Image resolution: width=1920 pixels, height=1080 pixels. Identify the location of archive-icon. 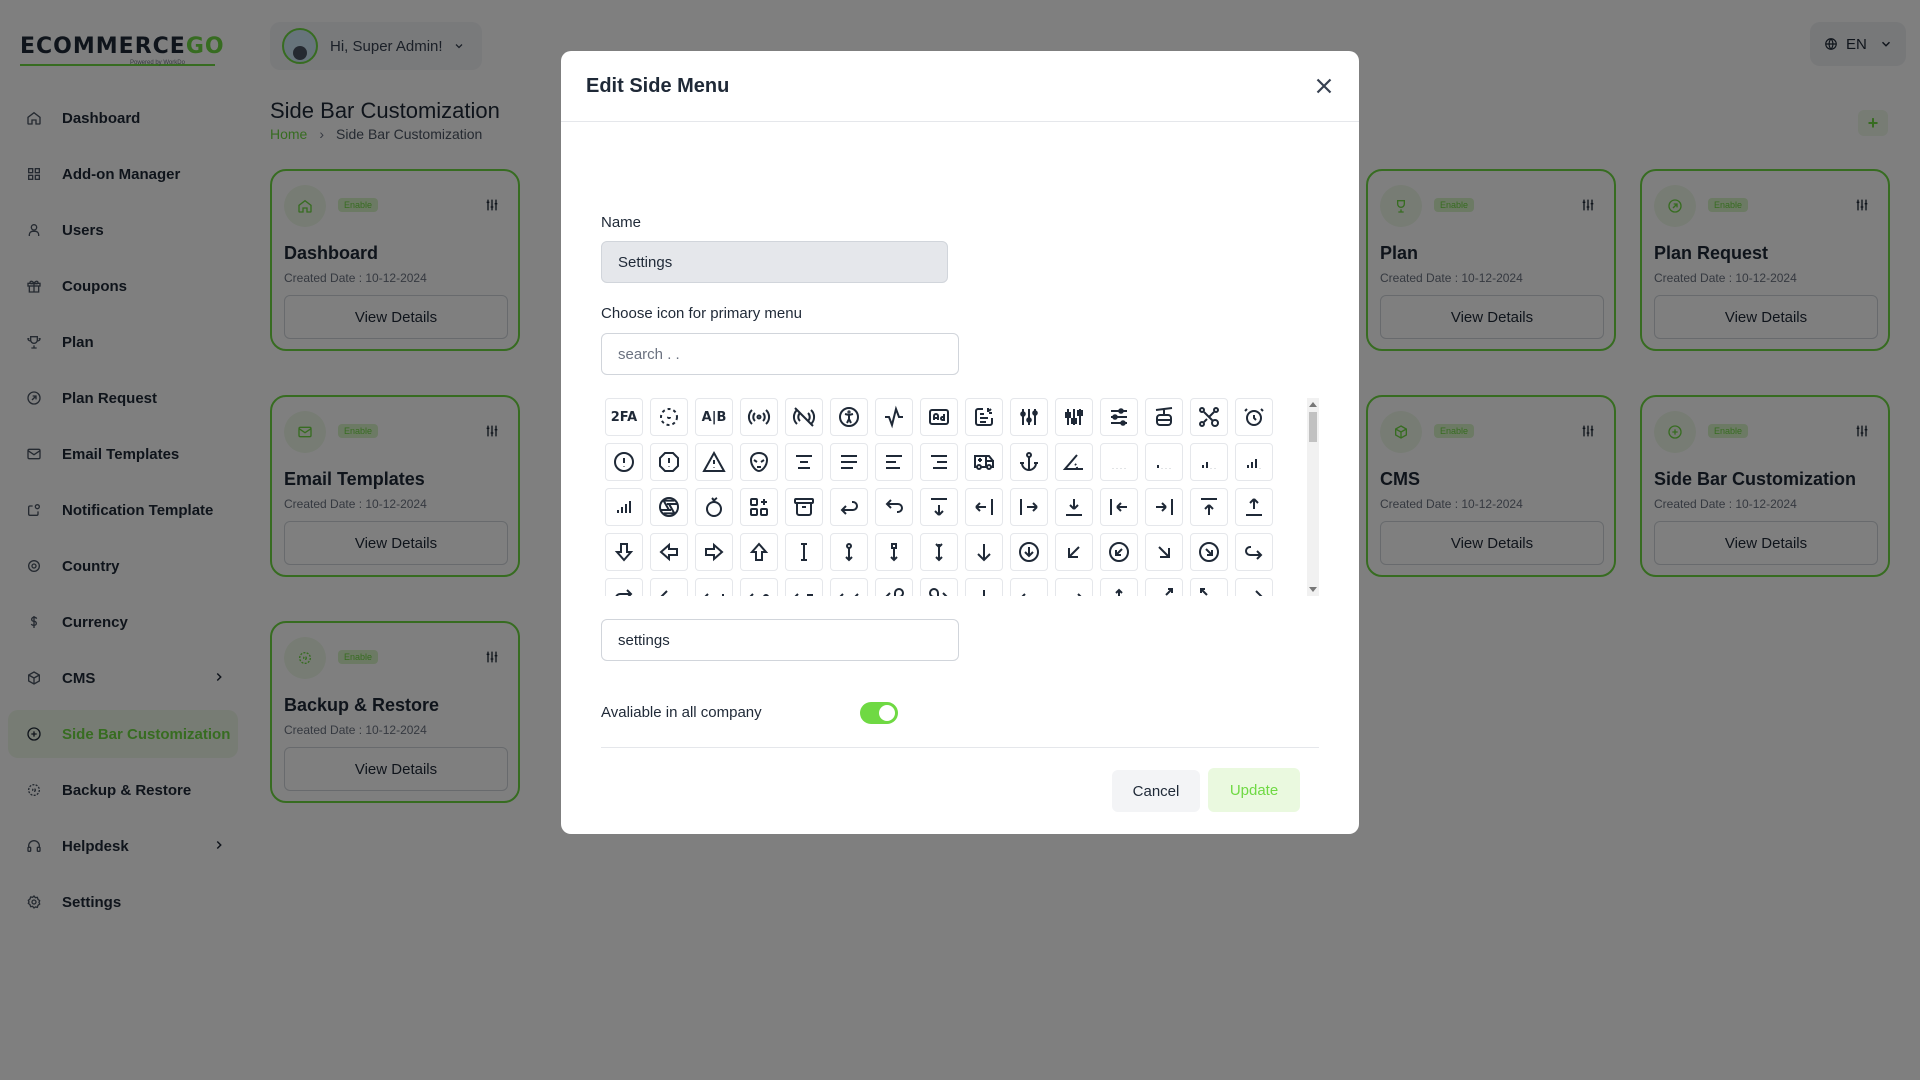
(804, 507).